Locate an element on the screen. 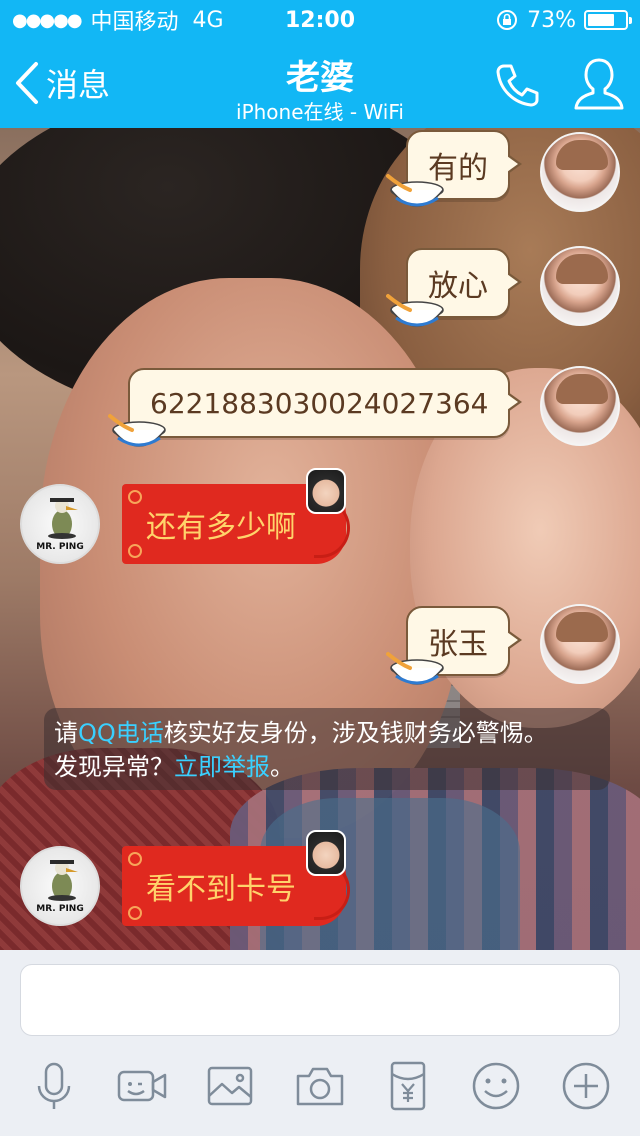 Image resolution: width=640 pixels, height=1136 pixels. nav-bar: 消息 老婆 iPhone在线 - WiFi is located at coordinates (320, 84).